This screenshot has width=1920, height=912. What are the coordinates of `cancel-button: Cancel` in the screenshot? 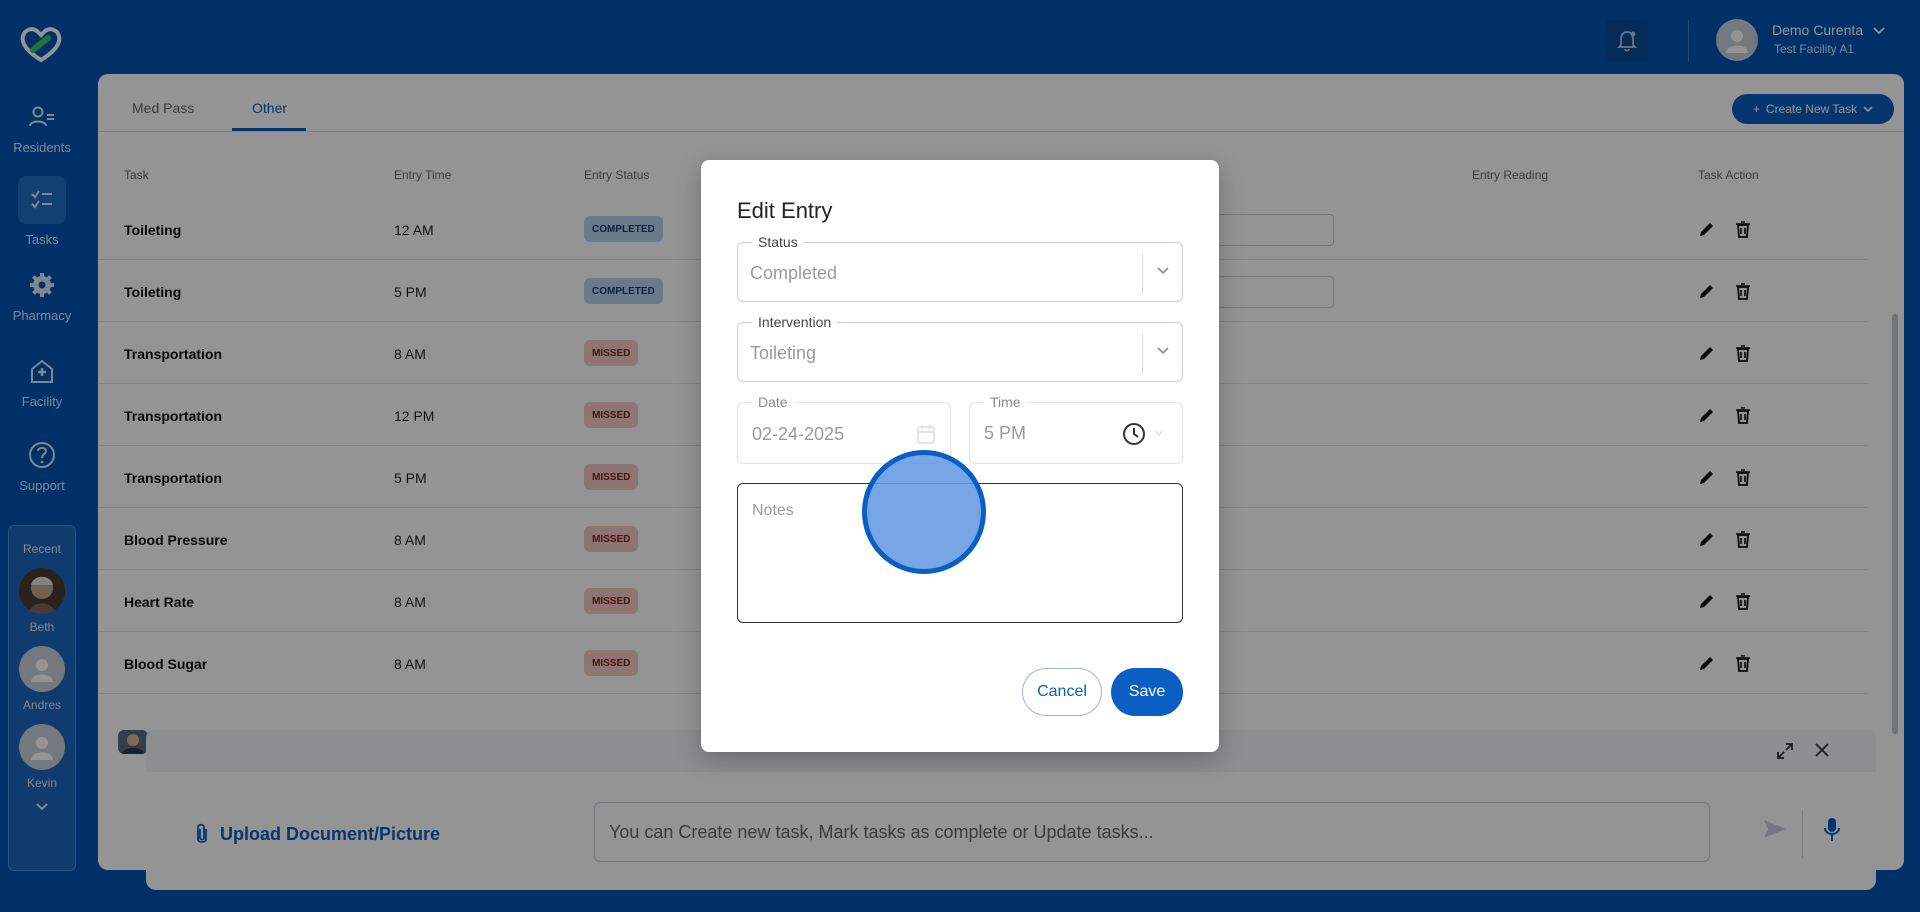 It's located at (1062, 692).